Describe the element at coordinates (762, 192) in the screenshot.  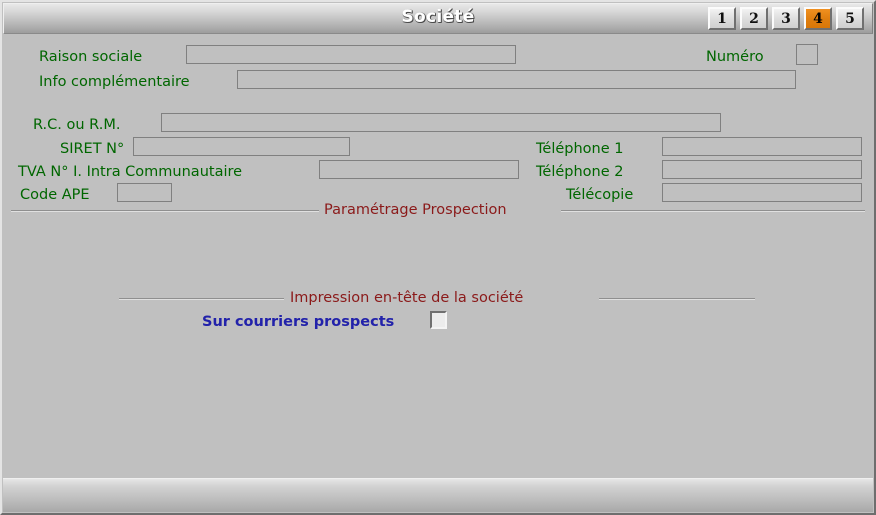
I see `telecopie-input` at that location.